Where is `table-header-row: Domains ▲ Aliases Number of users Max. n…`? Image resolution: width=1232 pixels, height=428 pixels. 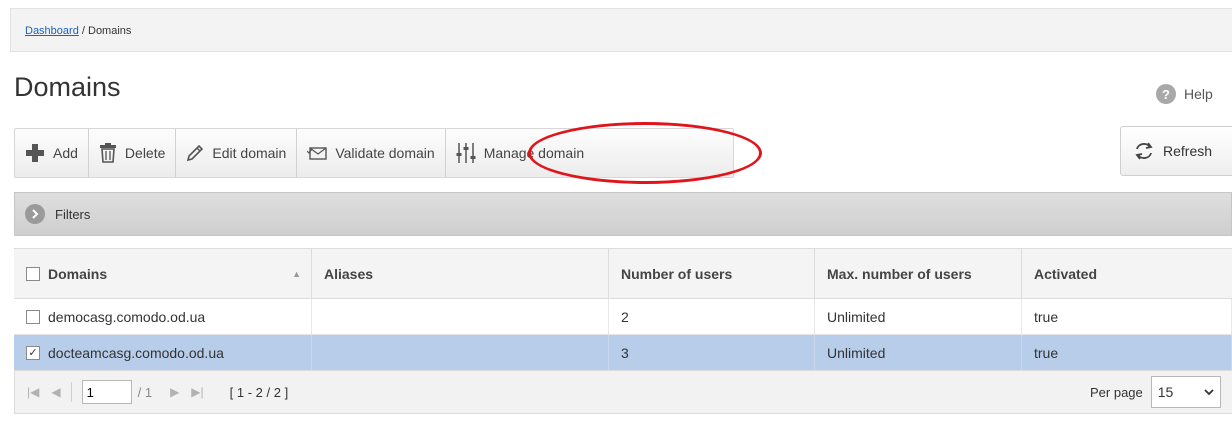
table-header-row: Domains ▲ Aliases Number of users Max. n… is located at coordinates (623, 274).